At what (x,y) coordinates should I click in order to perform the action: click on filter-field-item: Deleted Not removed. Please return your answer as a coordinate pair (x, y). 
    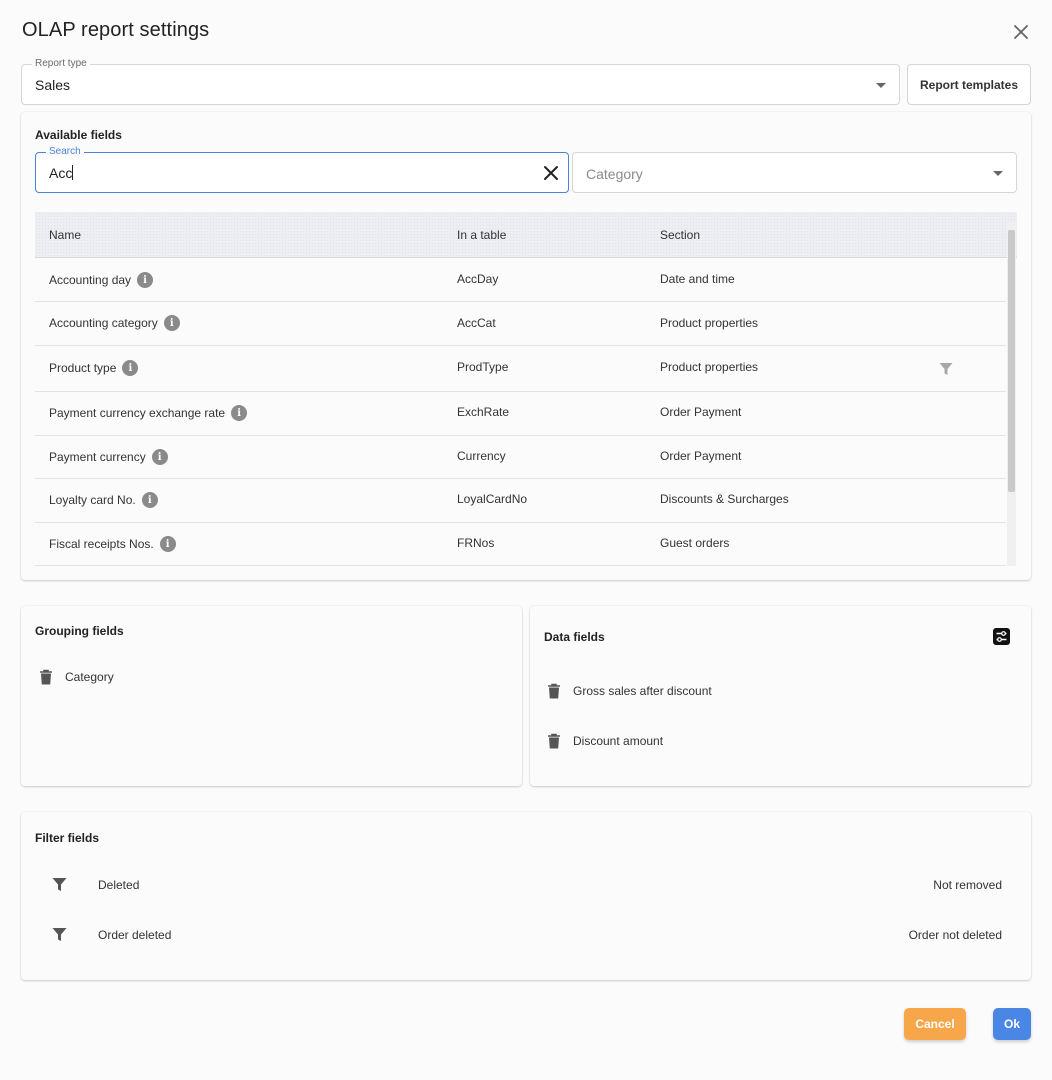
    Looking at the image, I should click on (526, 885).